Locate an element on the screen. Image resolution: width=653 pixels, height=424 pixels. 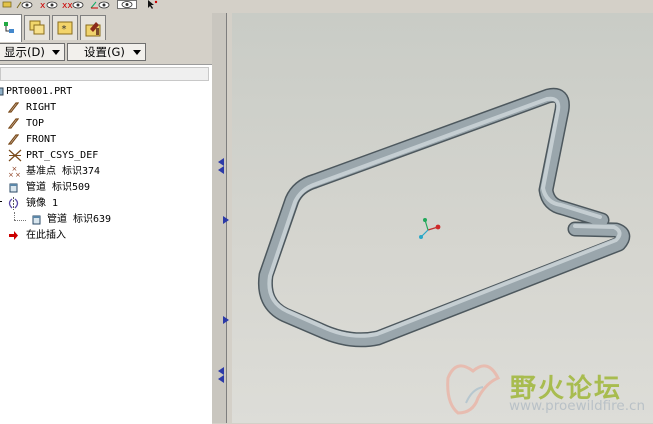
datum-display-icon is located at coordinates (7, 4).